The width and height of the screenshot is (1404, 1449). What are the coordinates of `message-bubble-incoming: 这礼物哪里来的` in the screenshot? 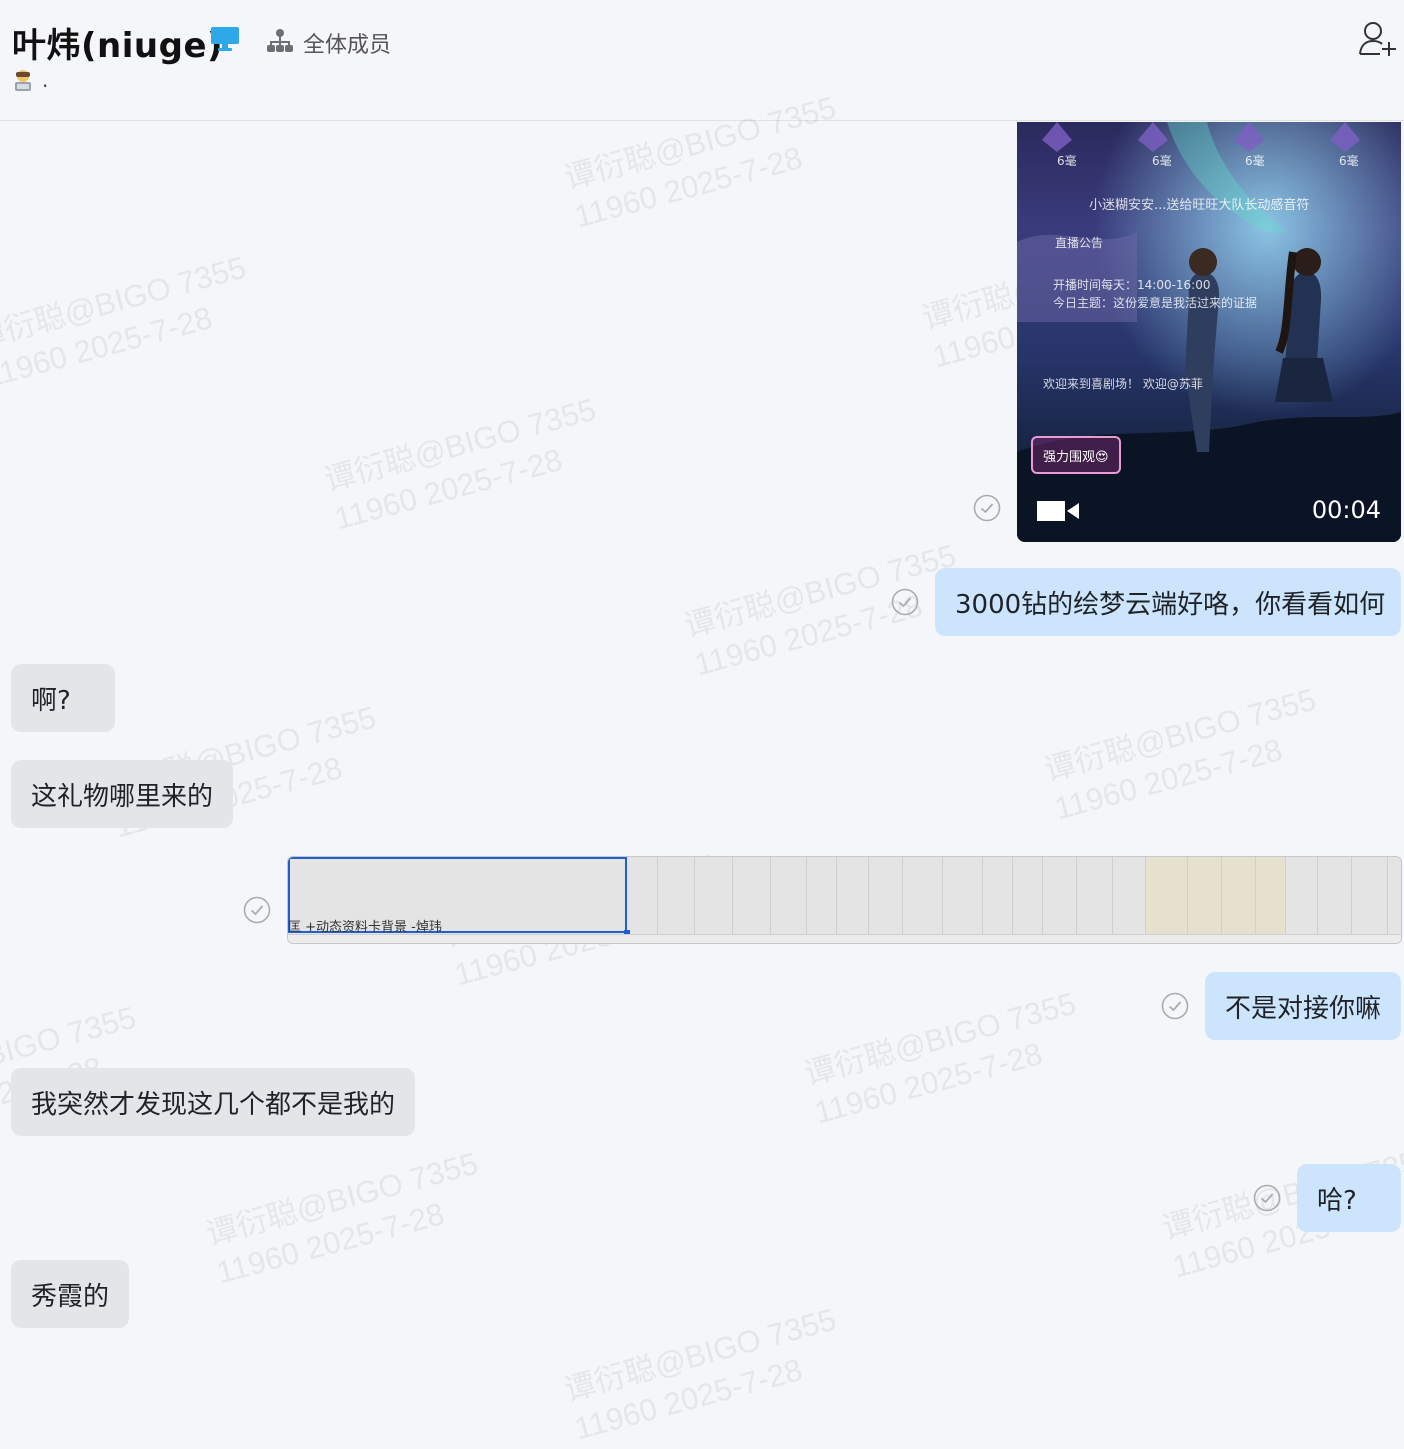 It's located at (122, 794).